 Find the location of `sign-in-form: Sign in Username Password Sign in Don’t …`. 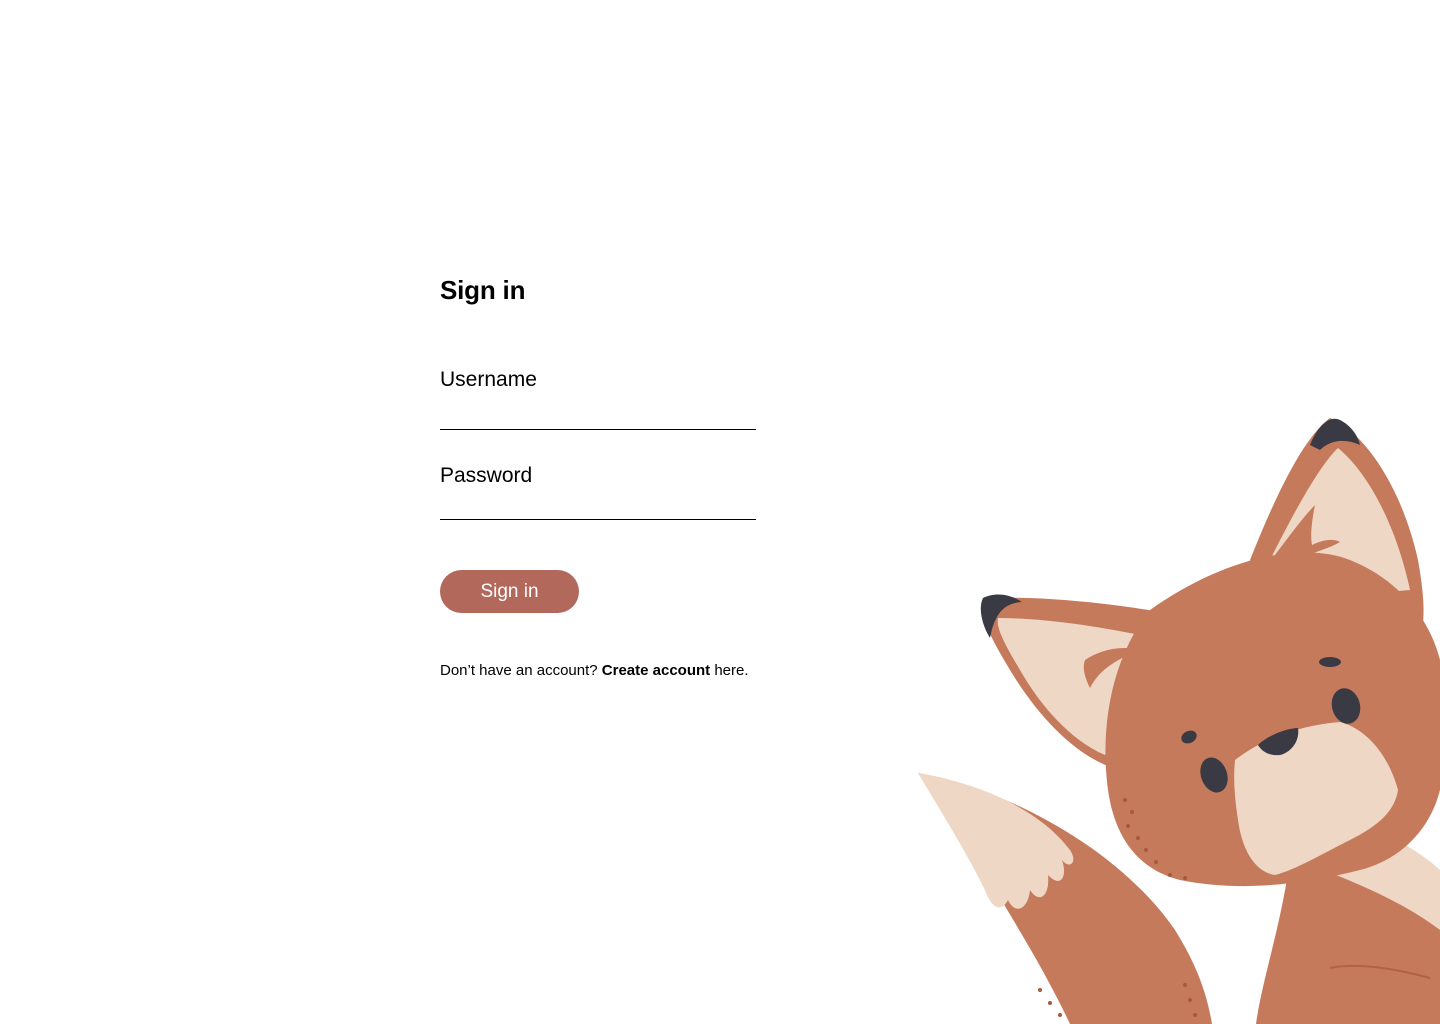

sign-in-form: Sign in Username Password Sign in Don’t … is located at coordinates (610, 475).